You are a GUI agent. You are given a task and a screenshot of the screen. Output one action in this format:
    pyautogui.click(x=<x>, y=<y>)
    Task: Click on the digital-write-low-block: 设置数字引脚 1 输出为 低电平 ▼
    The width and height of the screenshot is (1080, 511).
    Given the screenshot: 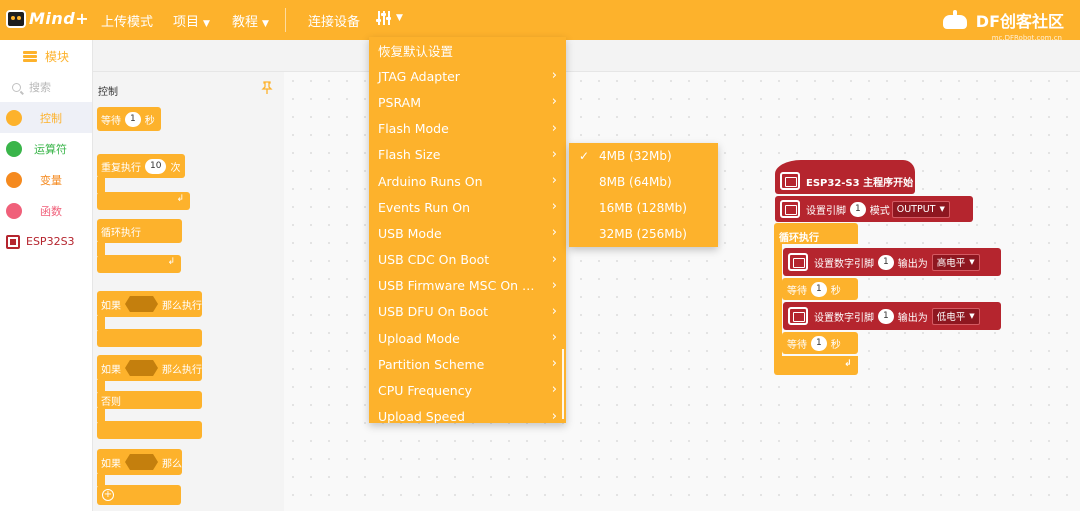 What is the action you would take?
    pyautogui.click(x=892, y=316)
    